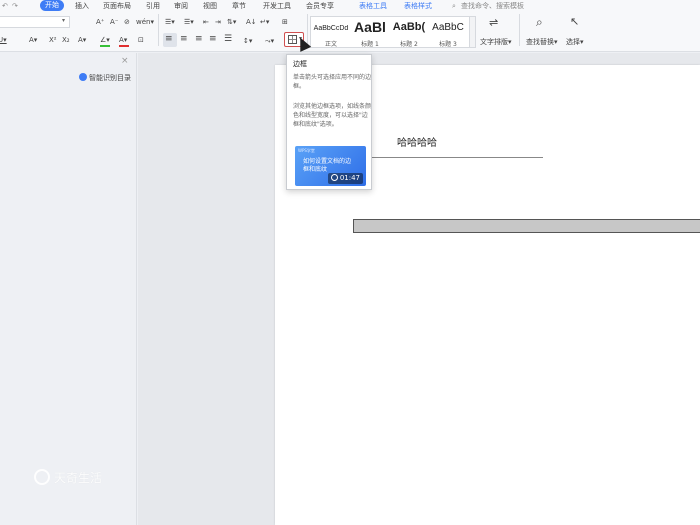  Describe the element at coordinates (332, 115) in the screenshot. I see `tooltip-description-more: 浏览其他边框选项，如线条颜色和线型宽度，可以选择"边框和底纹"选项。` at that location.